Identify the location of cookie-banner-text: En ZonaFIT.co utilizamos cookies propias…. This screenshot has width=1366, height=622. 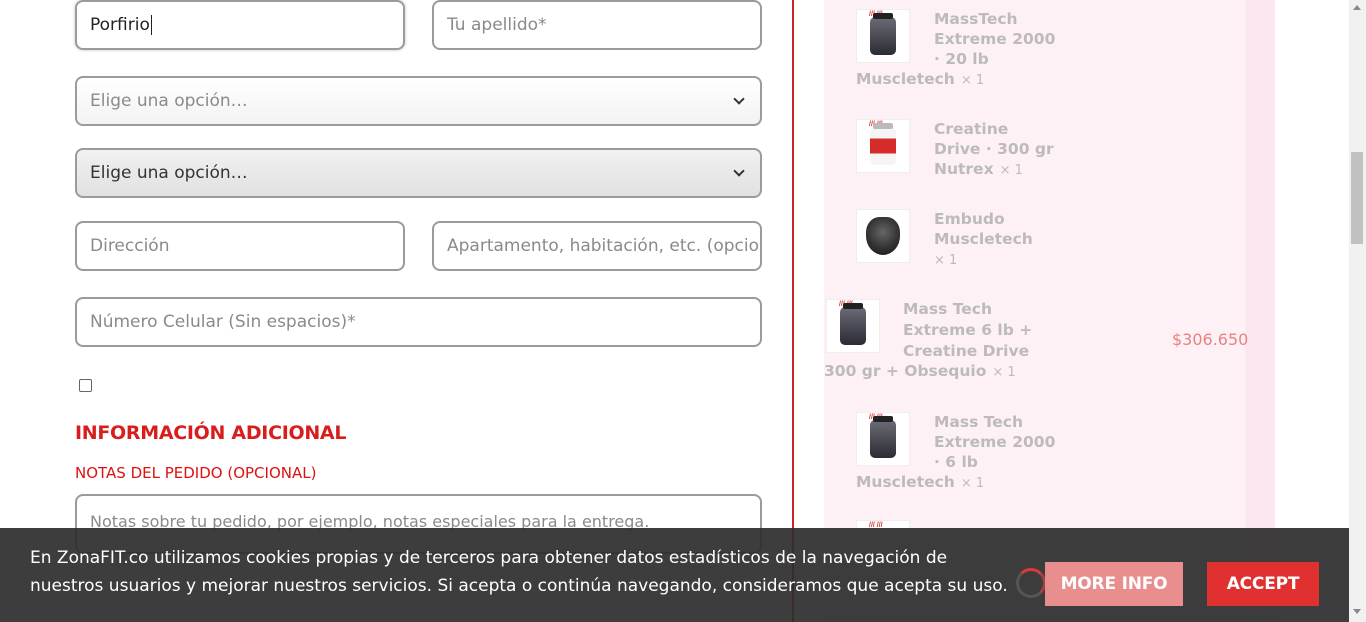
(519, 572).